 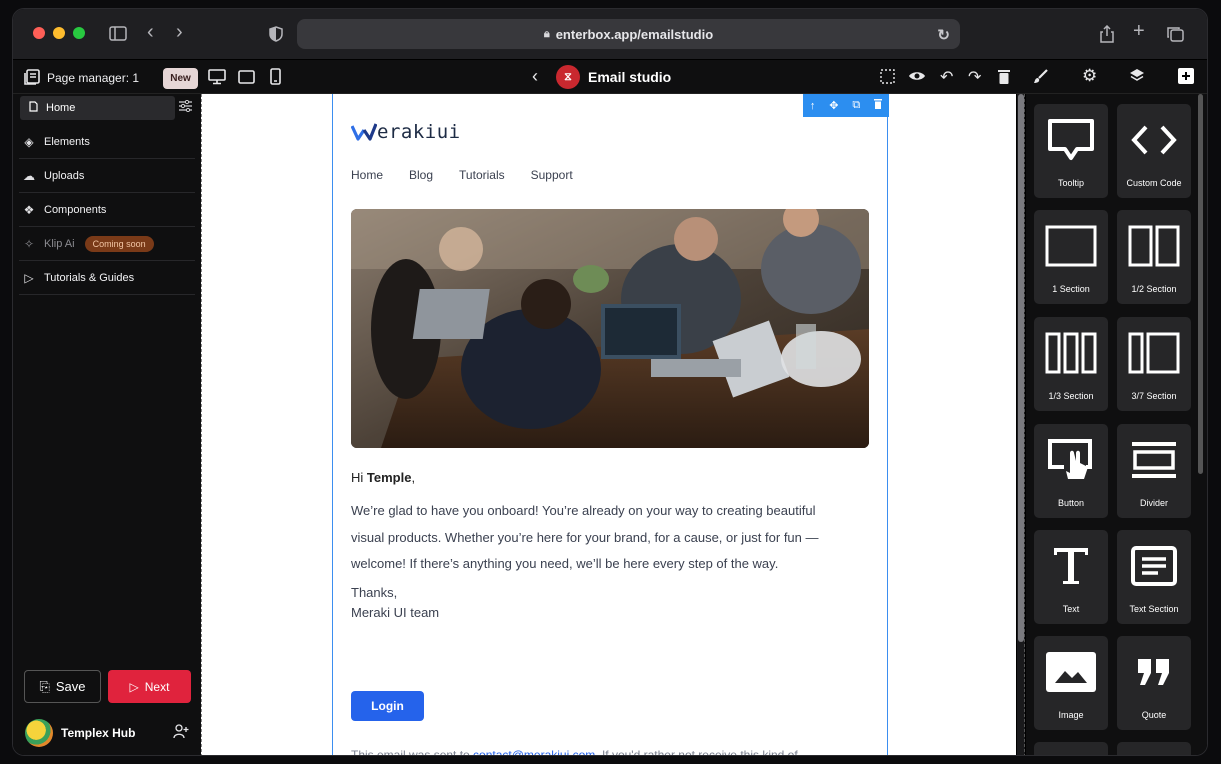 What do you see at coordinates (39, 33) in the screenshot?
I see `close-window-button` at bounding box center [39, 33].